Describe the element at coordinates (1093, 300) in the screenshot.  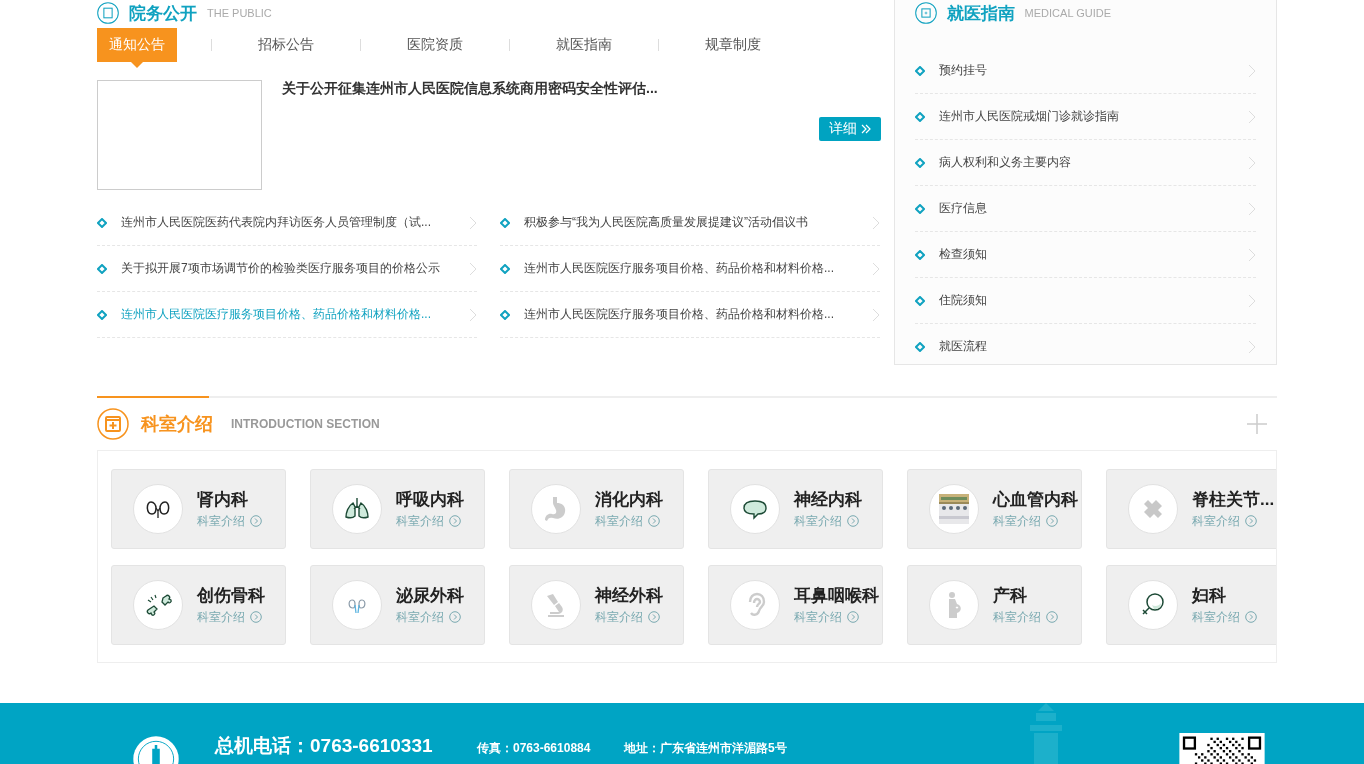
I see `guide-link: 住院须知` at that location.